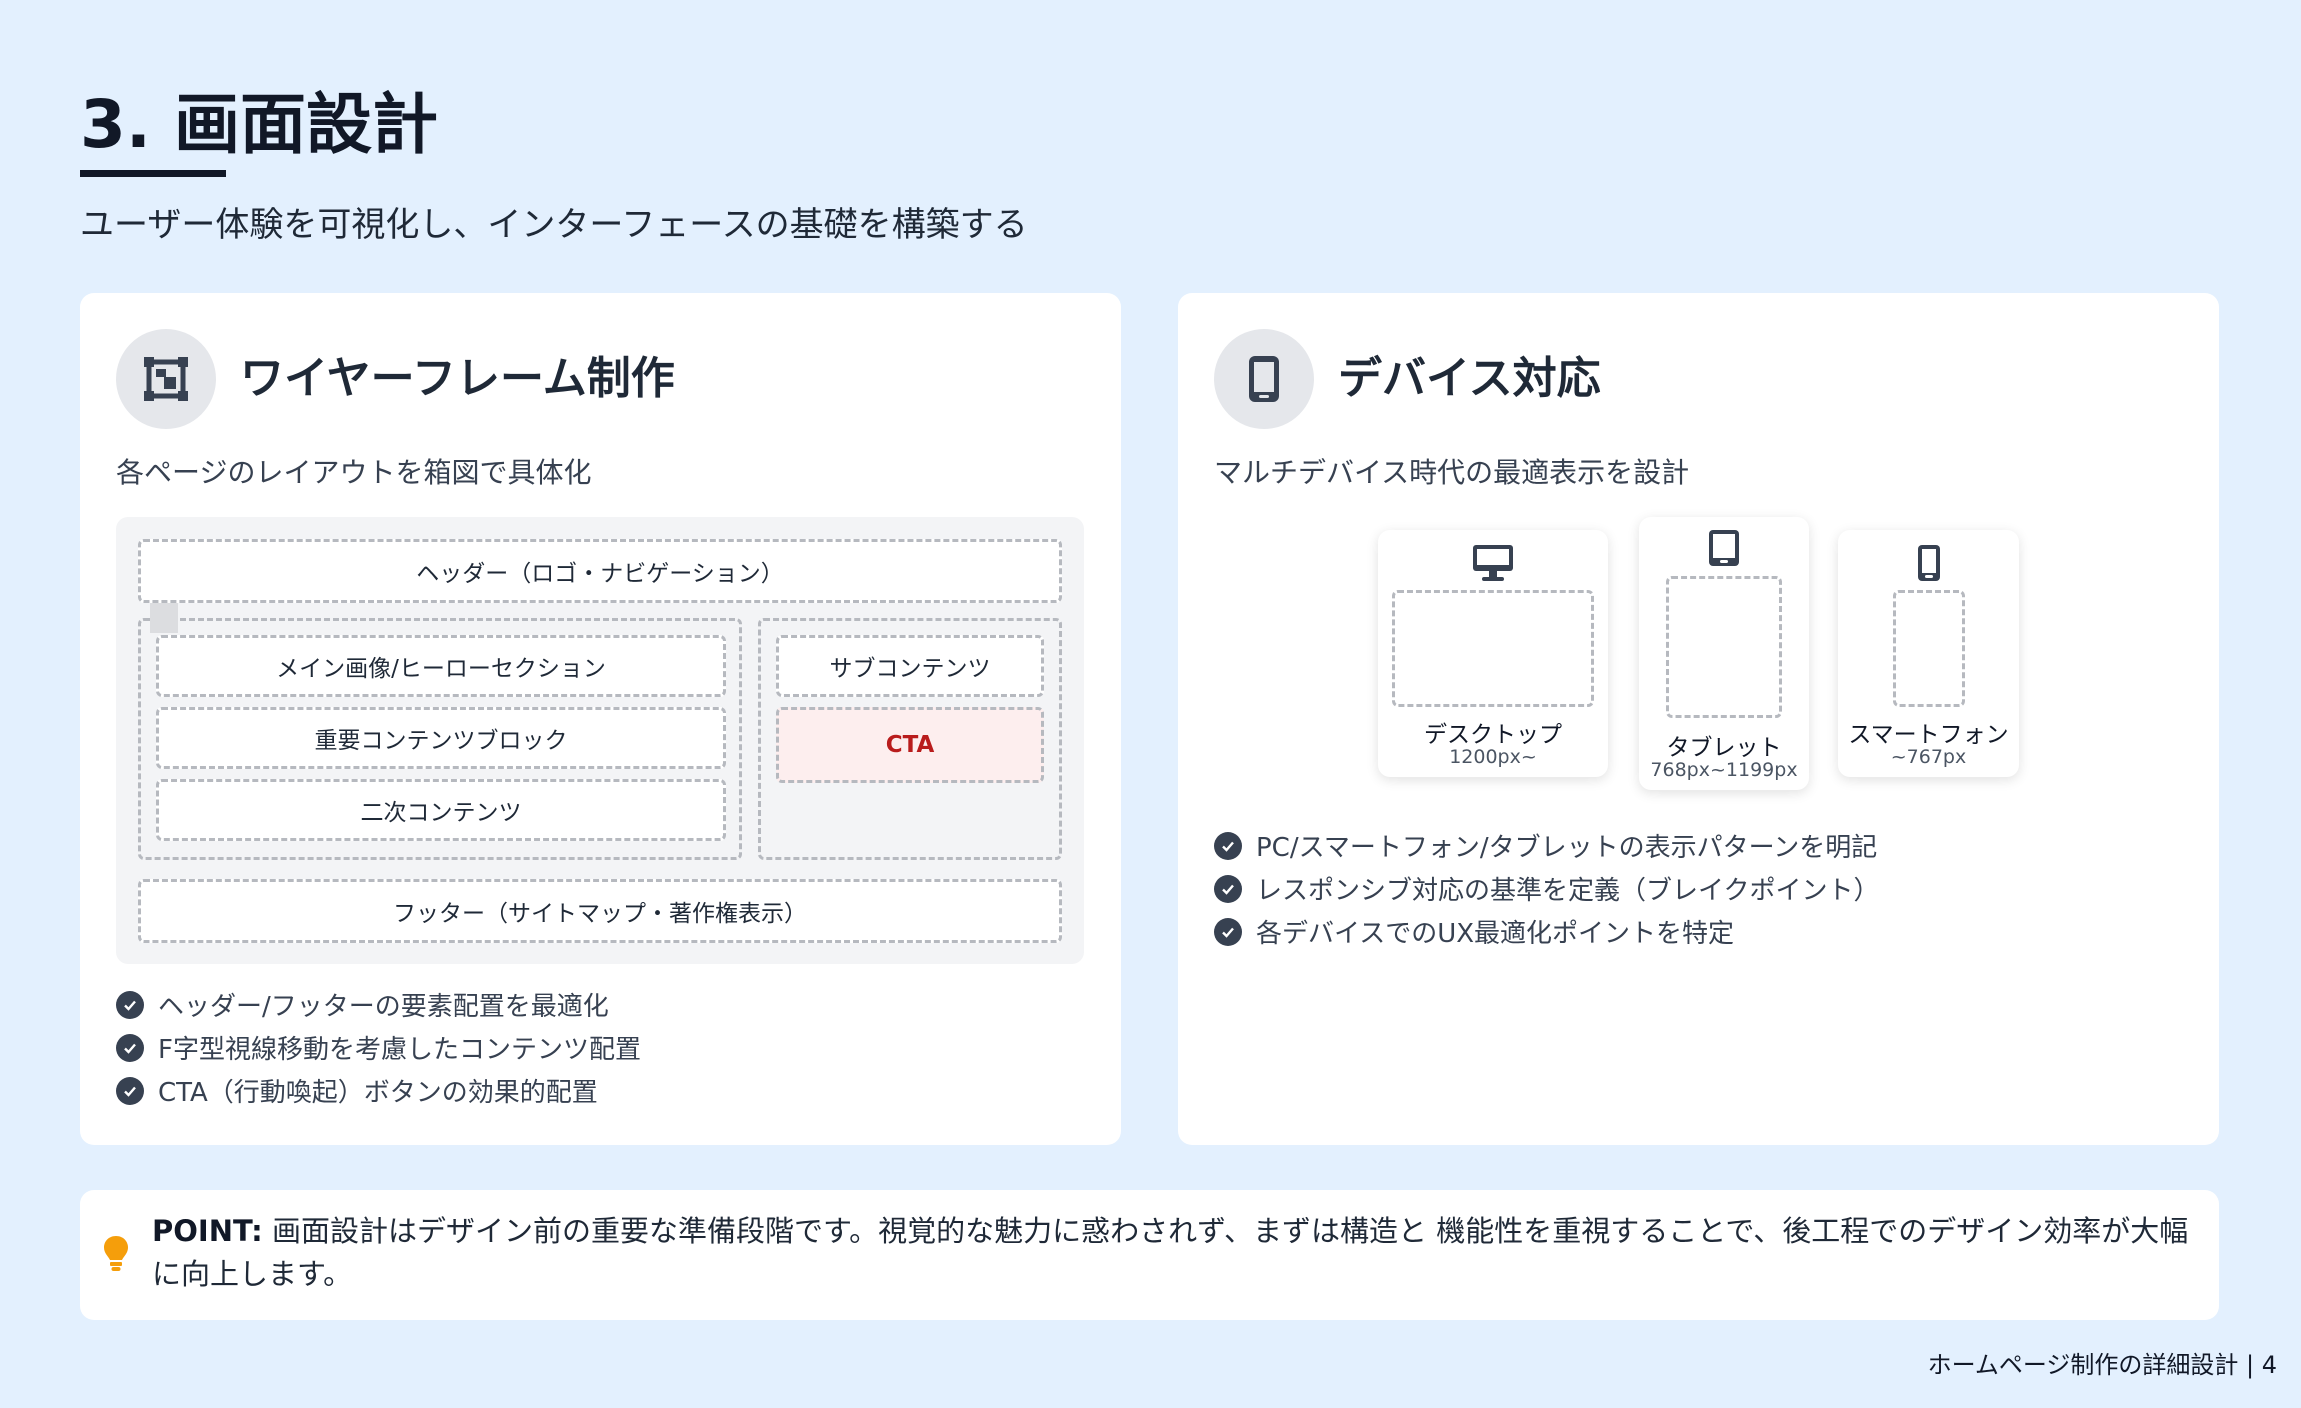 This screenshot has height=1408, width=2301. I want to click on device-size: 768px~1199px, so click(1724, 770).